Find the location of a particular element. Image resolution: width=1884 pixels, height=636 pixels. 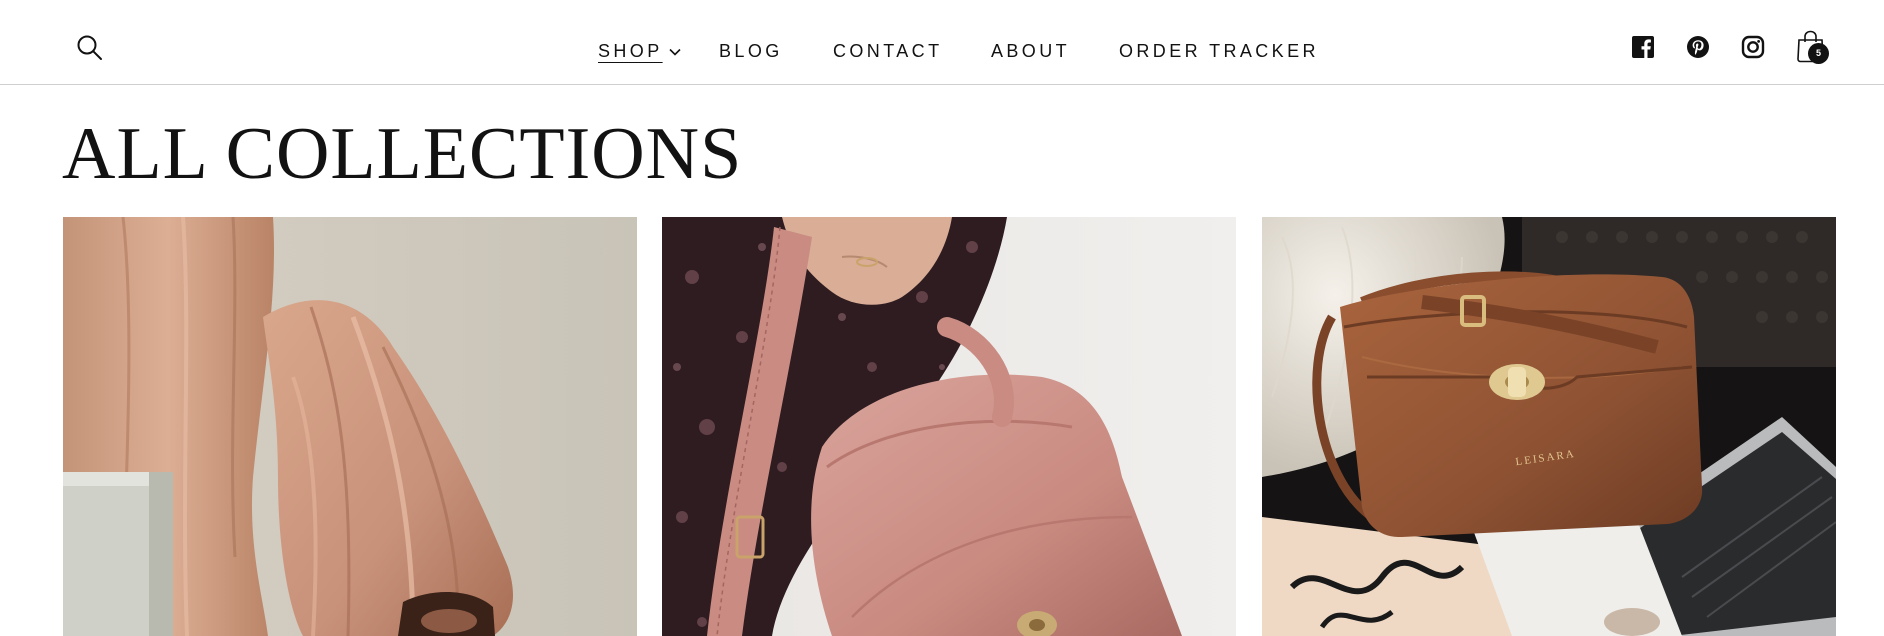

search-button is located at coordinates (90, 48).